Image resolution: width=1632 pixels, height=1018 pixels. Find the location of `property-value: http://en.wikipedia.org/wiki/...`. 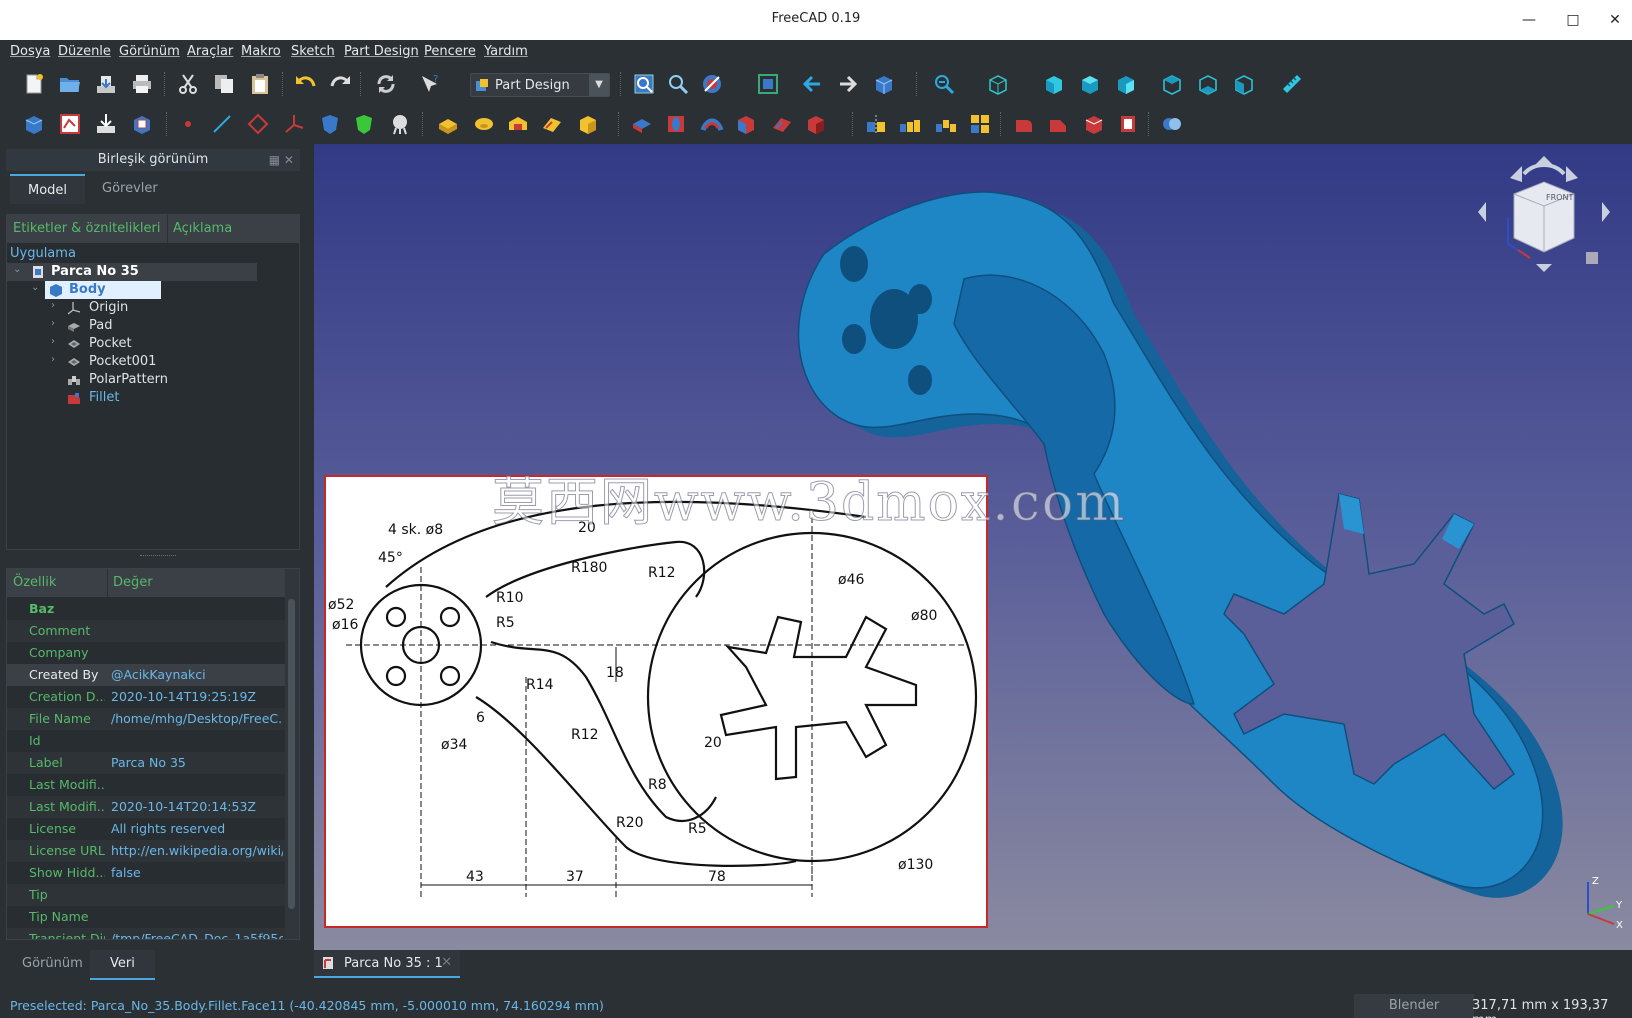

property-value: http://en.wikipedia.org/wiki/... is located at coordinates (197, 850).